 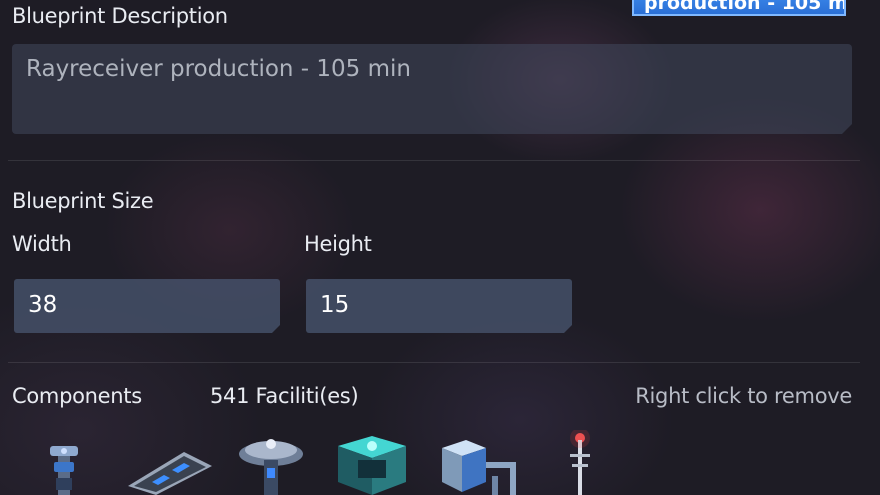 I want to click on smelter-icon, so click(x=479, y=465).